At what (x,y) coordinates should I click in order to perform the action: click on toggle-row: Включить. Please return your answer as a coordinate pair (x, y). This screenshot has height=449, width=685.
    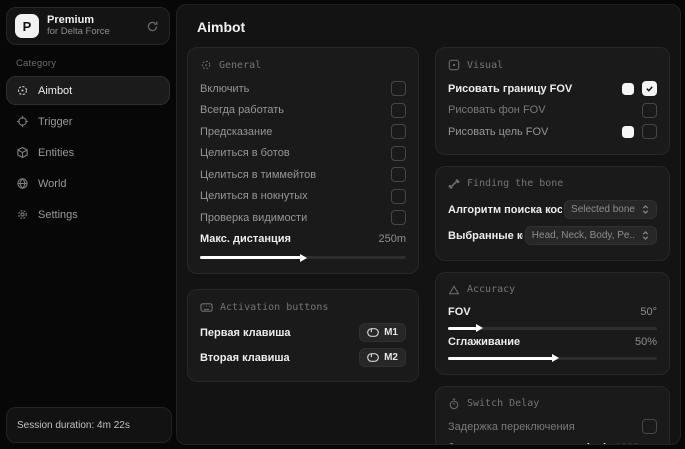
    Looking at the image, I should click on (303, 89).